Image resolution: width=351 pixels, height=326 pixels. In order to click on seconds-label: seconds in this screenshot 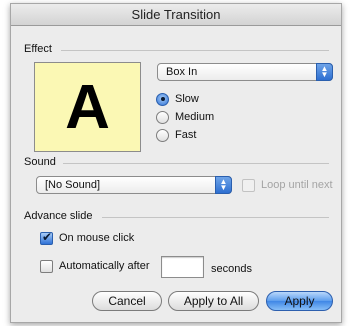, I will do `click(231, 269)`.